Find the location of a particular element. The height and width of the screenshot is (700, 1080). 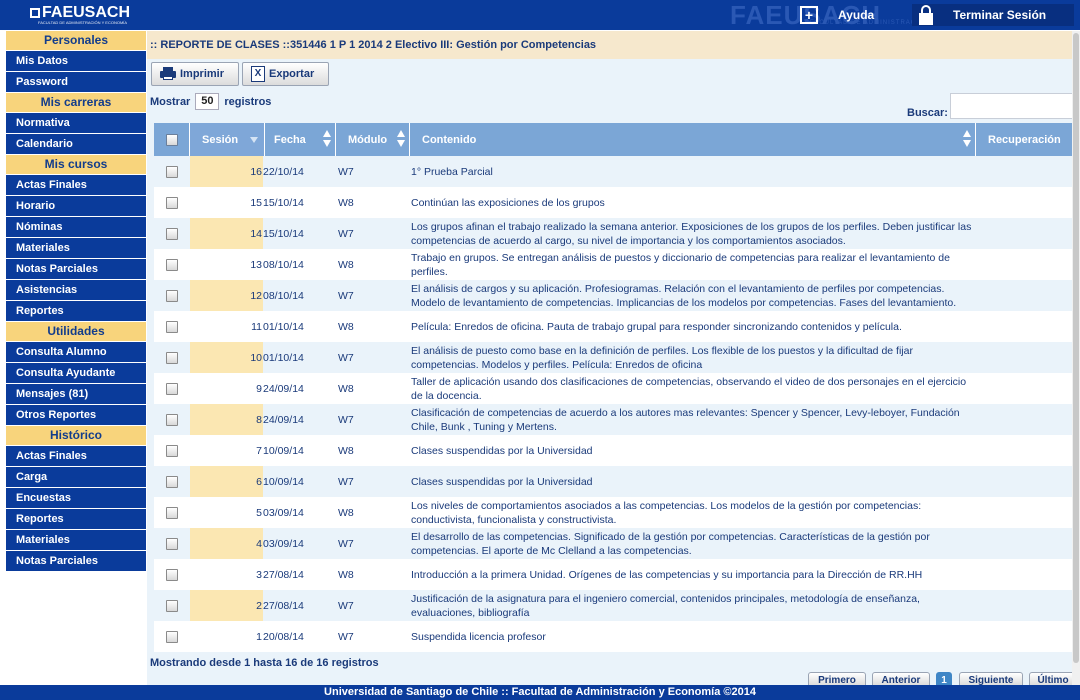

sidebar-item: Otros Reportes is located at coordinates (76, 415).